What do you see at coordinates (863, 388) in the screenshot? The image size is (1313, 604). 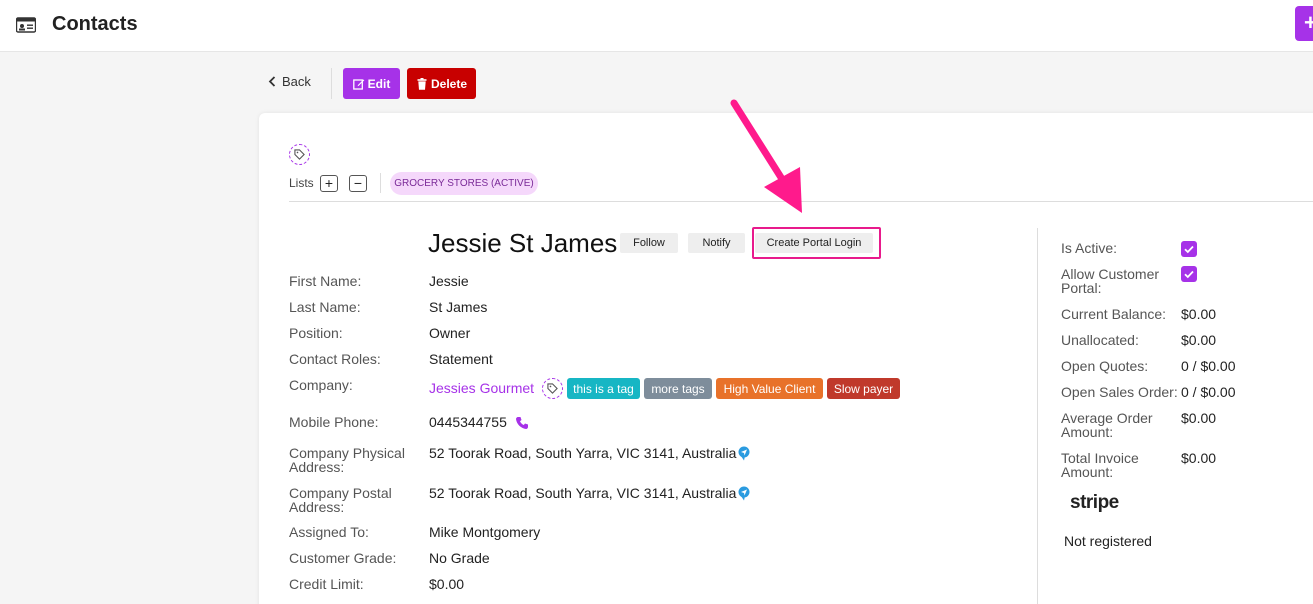 I see `tag-chip: Slow payer` at bounding box center [863, 388].